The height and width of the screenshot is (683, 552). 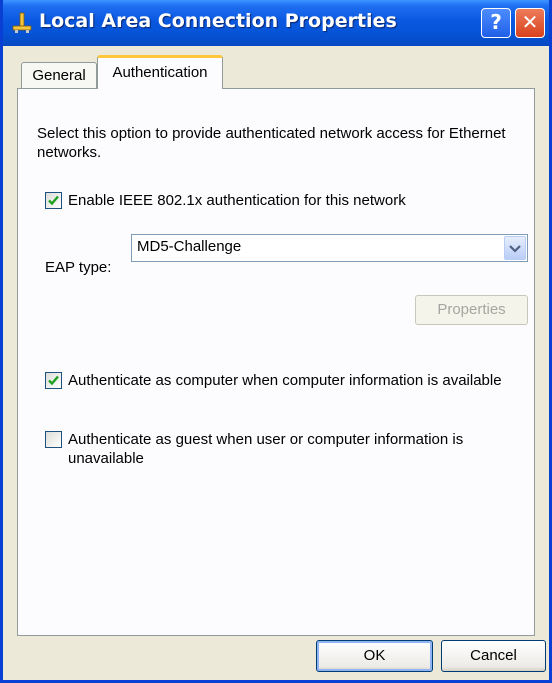 I want to click on eap-type-label: EAP type:, so click(x=78, y=267).